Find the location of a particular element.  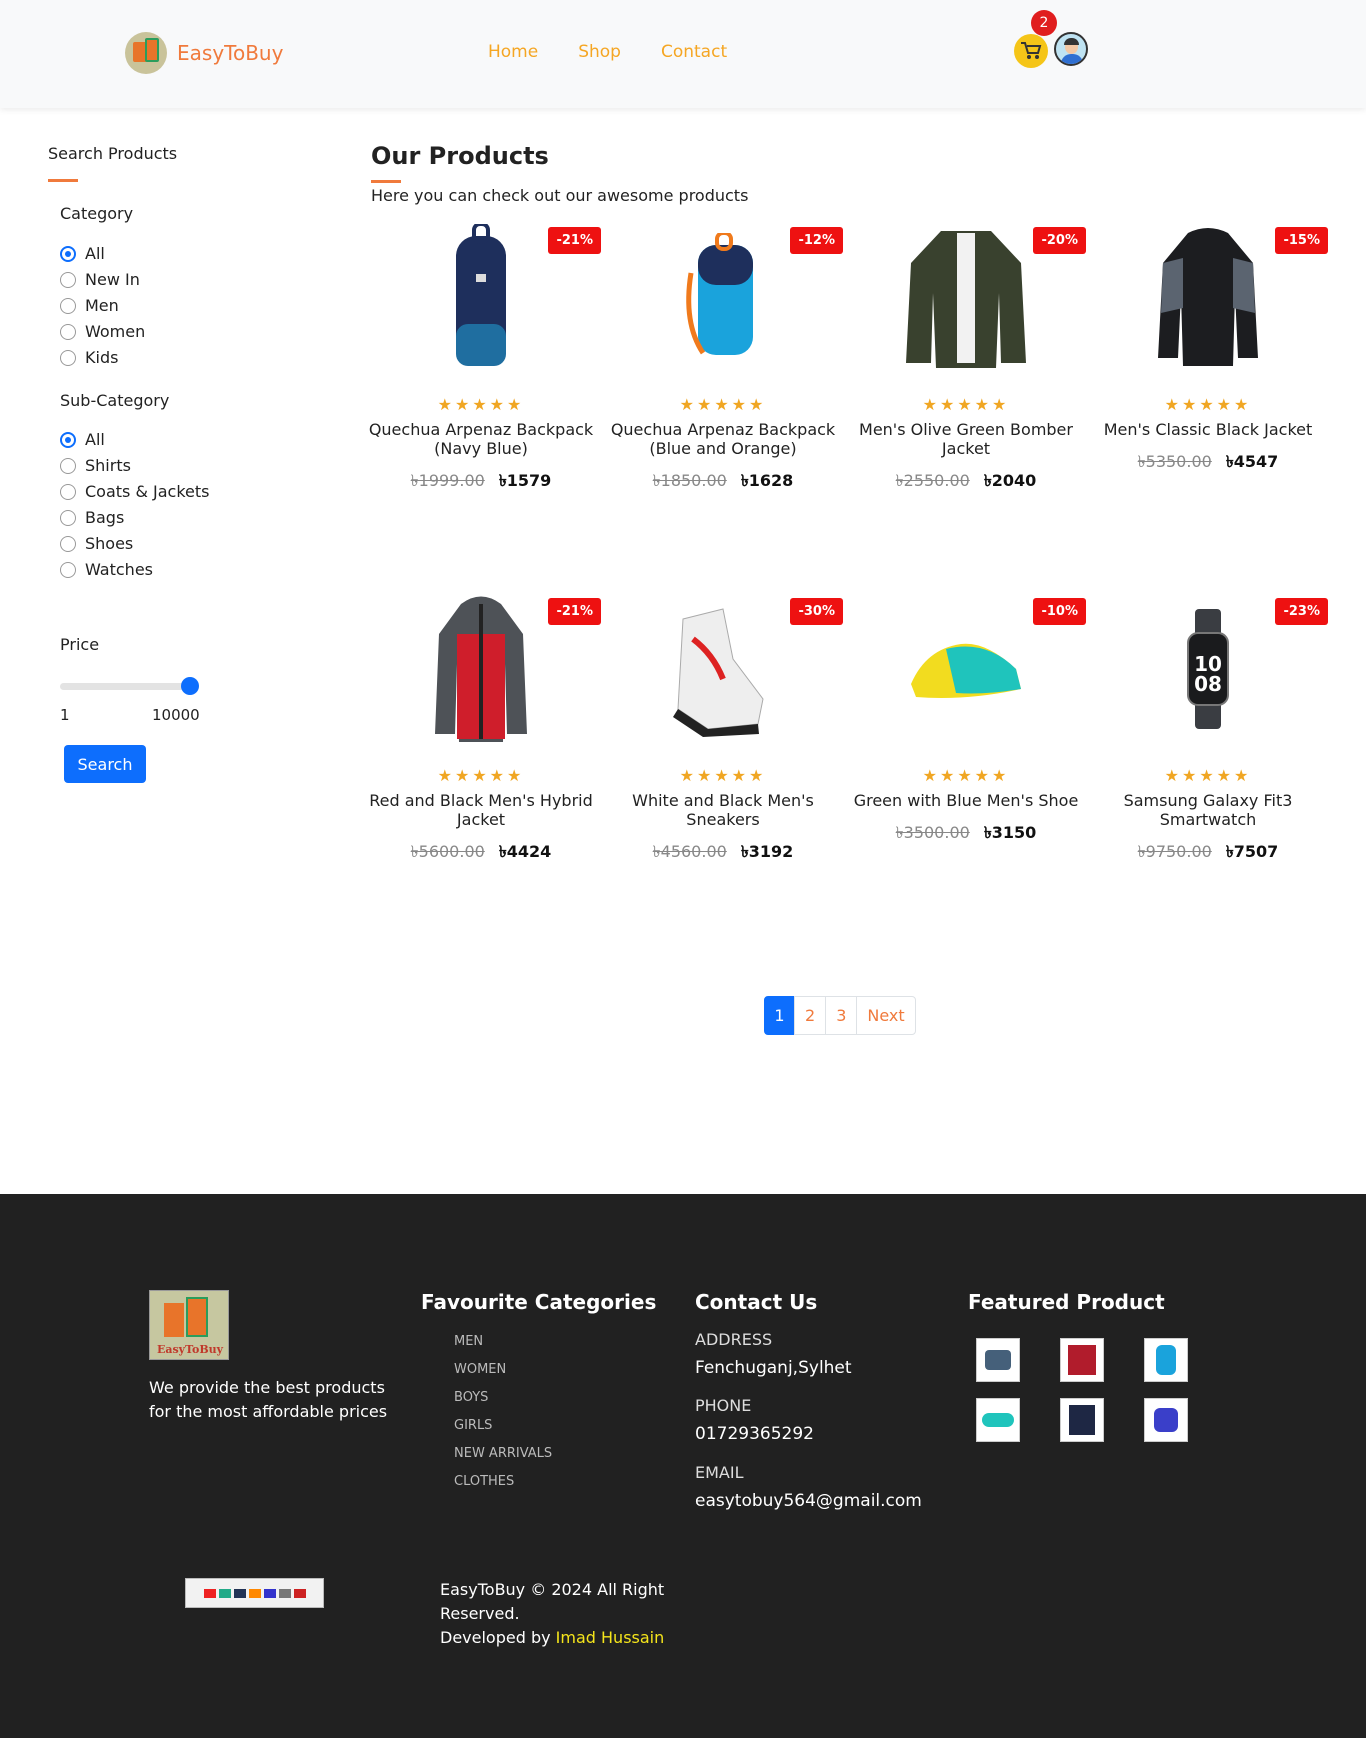

subcategory-radio-all: All is located at coordinates (82, 439).